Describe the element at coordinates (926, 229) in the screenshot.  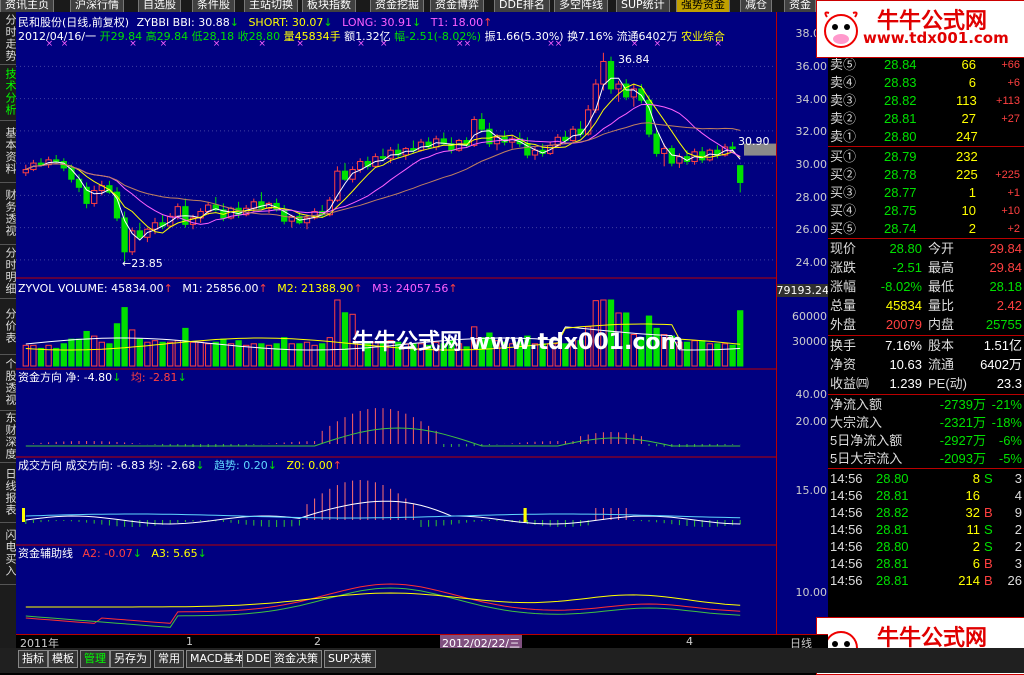
I see `bid-row: 买⑤ 28.74 2 +2` at that location.